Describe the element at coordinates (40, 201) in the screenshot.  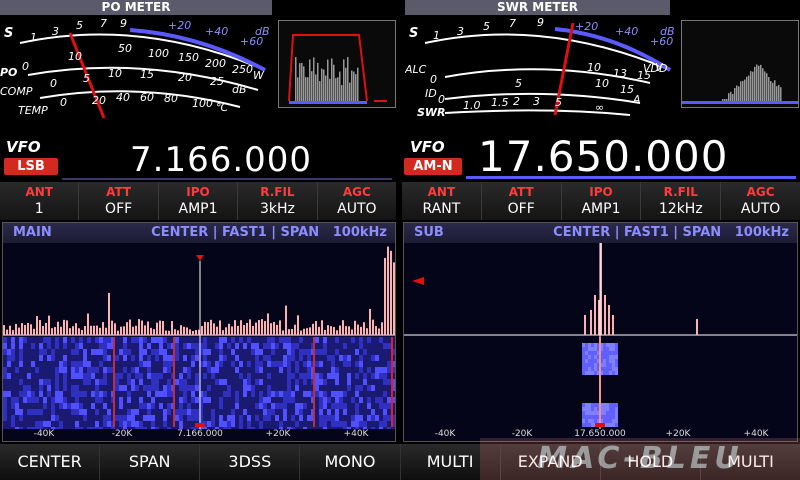
I see `main-param-ant: ANT 1` at that location.